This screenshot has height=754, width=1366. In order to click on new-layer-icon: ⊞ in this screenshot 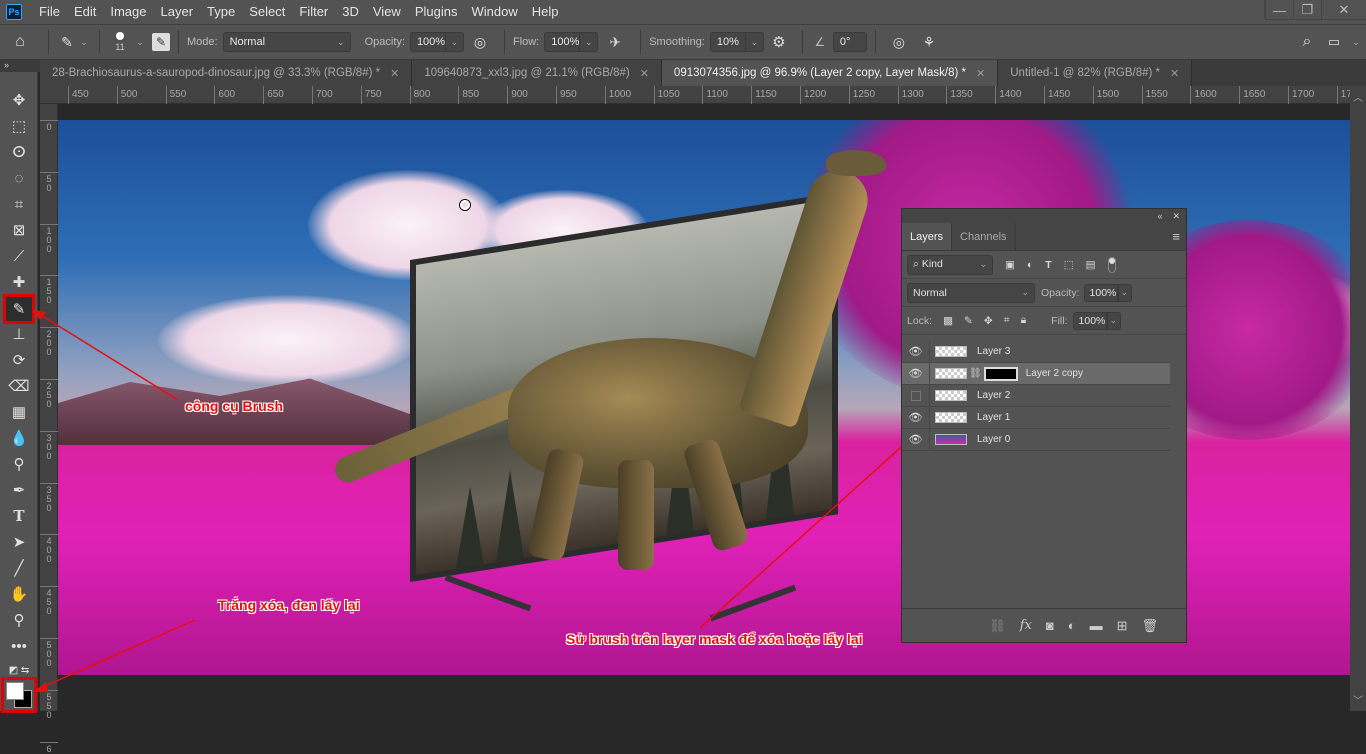, I will do `click(1122, 626)`.